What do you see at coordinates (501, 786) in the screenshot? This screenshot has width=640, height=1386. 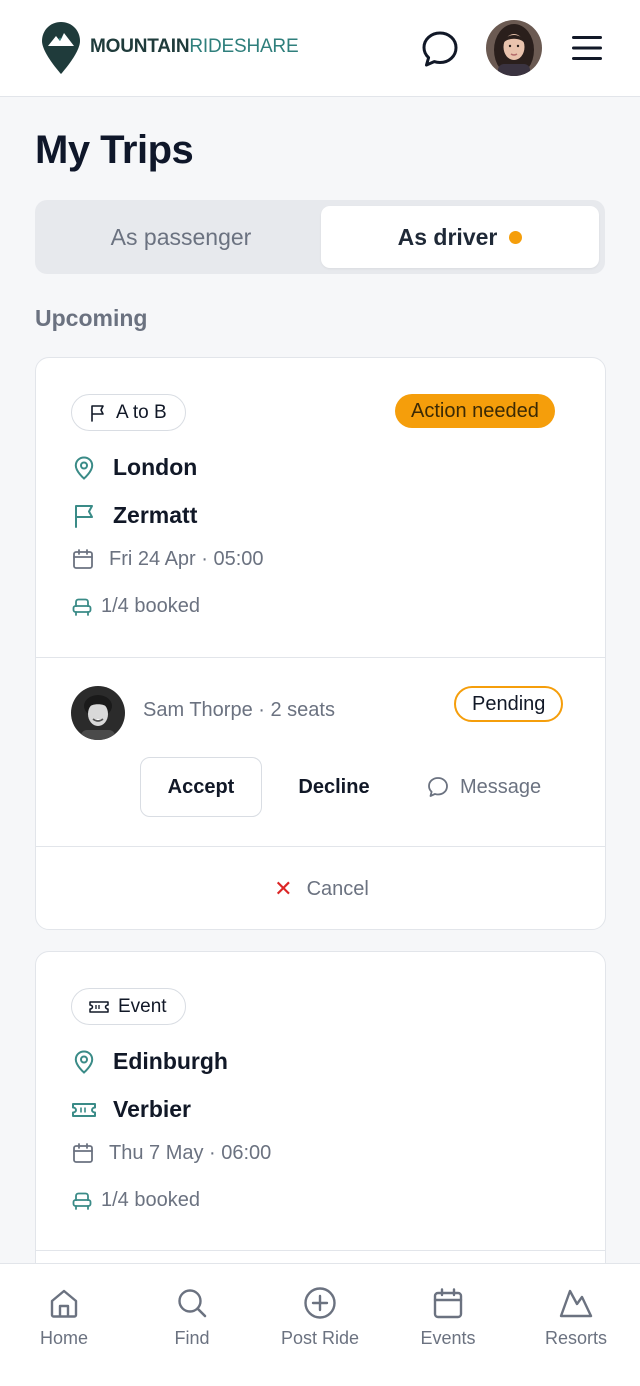 I see `message-button-label: Message` at bounding box center [501, 786].